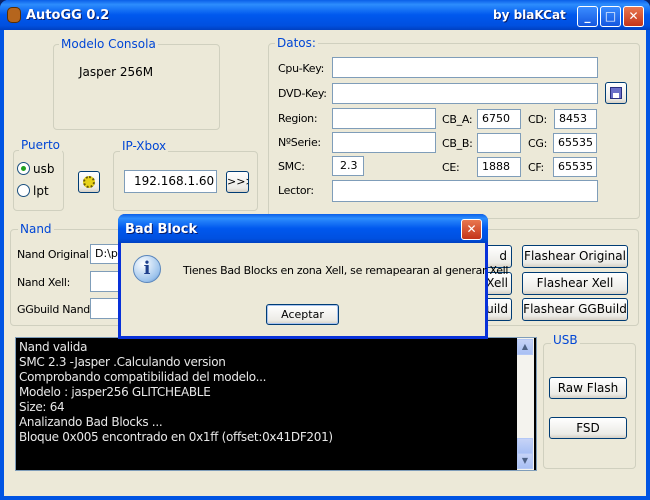  What do you see at coordinates (465, 191) in the screenshot?
I see `lector-input` at bounding box center [465, 191].